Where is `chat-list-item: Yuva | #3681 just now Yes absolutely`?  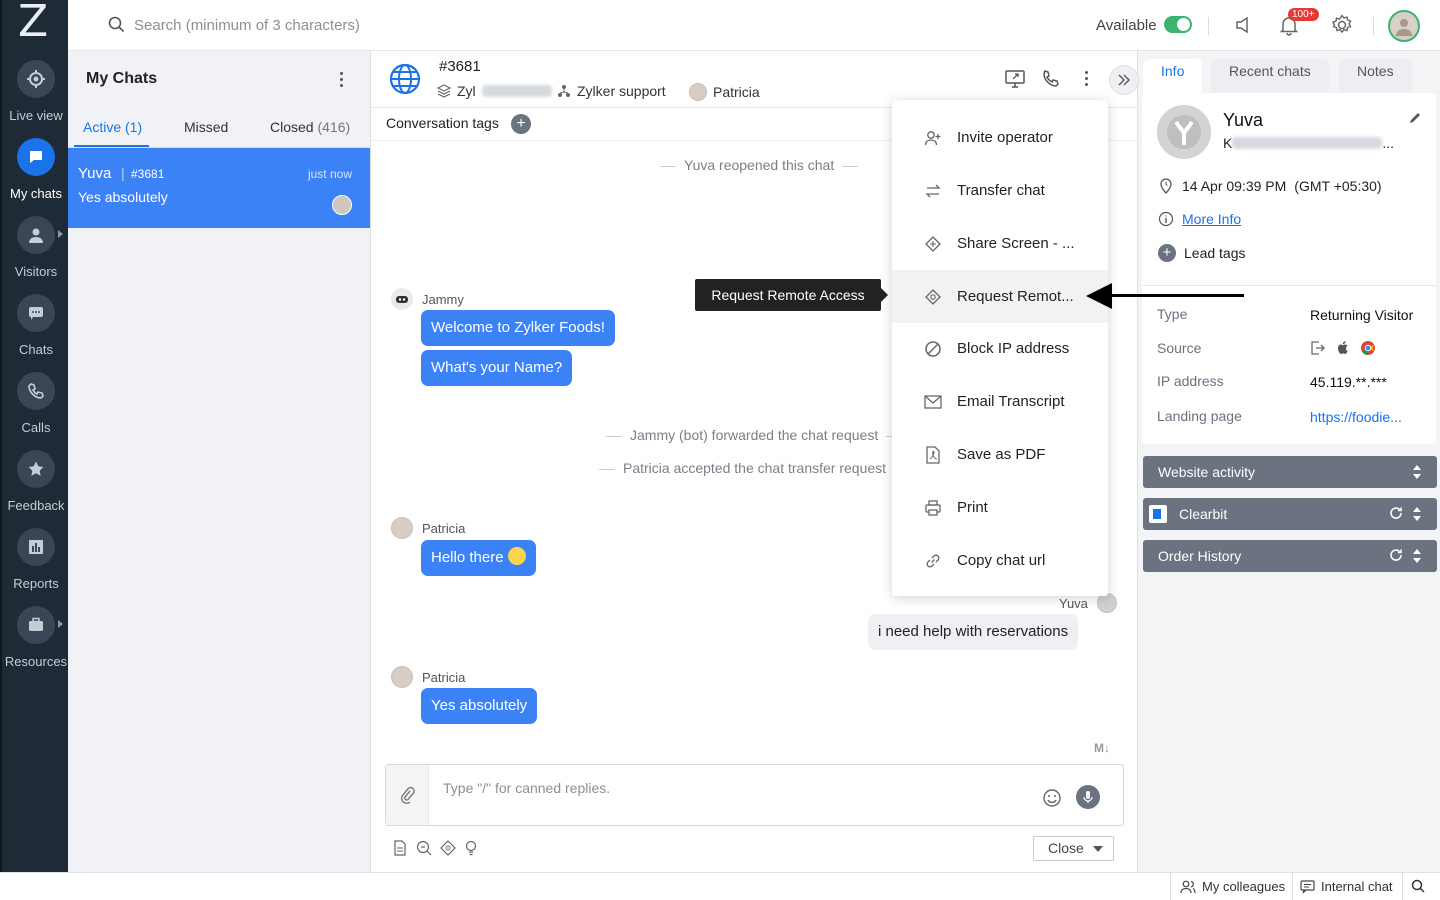
chat-list-item: Yuva | #3681 just now Yes absolutely is located at coordinates (219, 188).